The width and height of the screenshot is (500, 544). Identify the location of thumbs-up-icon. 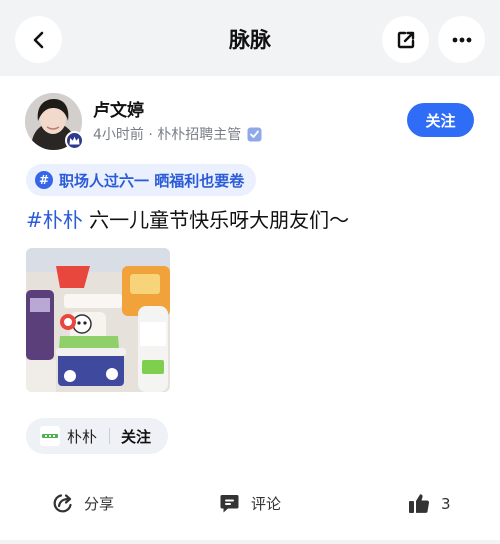
(419, 503).